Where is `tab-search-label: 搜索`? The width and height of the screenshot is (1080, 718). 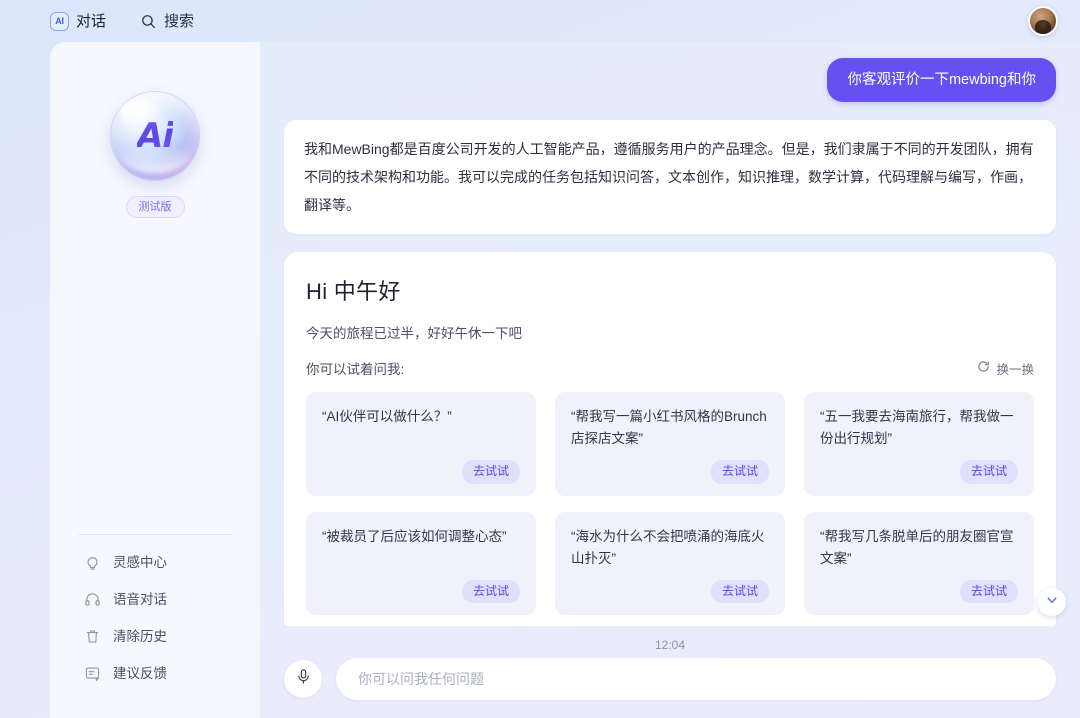 tab-search-label: 搜索 is located at coordinates (179, 21).